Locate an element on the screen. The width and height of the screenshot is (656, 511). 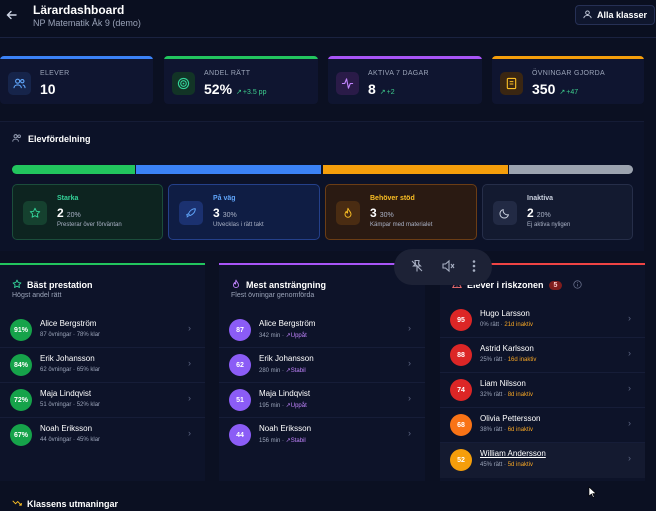
dist-card-inactive: Inaktiva 2 20% Ej aktiva nyligen is located at coordinates (557, 212).